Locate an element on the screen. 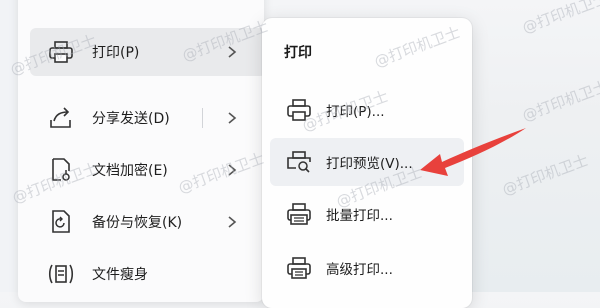 The width and height of the screenshot is (600, 308). batch-print-icon is located at coordinates (299, 214).